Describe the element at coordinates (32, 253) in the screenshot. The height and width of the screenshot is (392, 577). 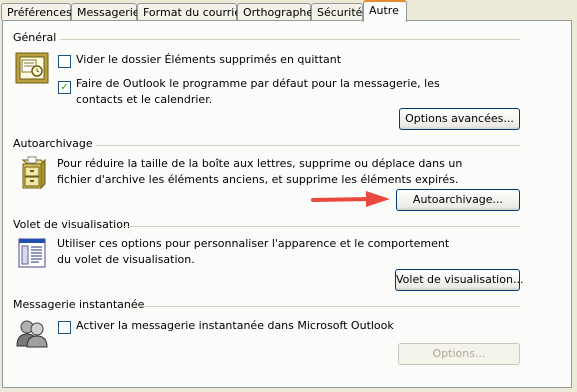
I see `reading-pane-icon` at that location.